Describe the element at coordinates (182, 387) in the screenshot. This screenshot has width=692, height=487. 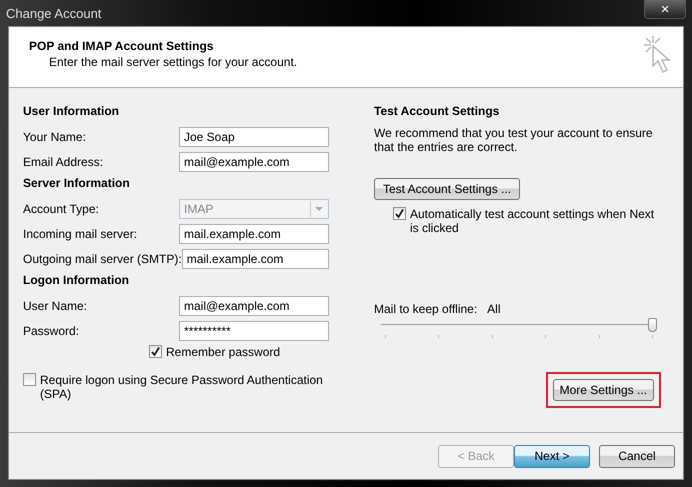
I see `checkbox-label: Require logon using Secure Password Authentication (SPA)` at that location.